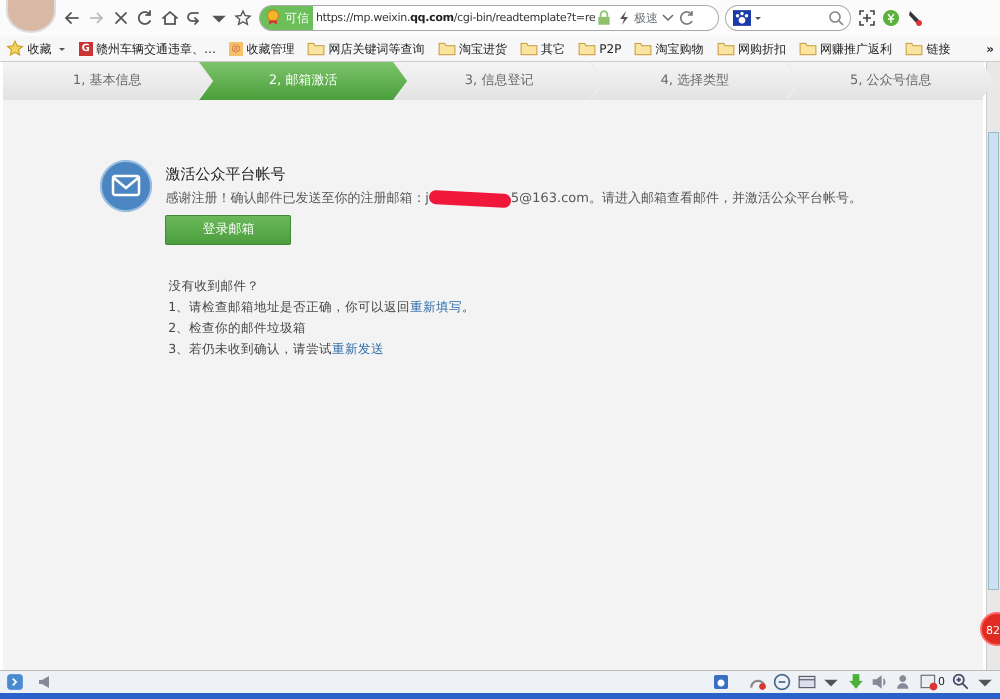 Image resolution: width=1000 pixels, height=699 pixels. What do you see at coordinates (929, 682) in the screenshot?
I see `blocked-window-icon` at bounding box center [929, 682].